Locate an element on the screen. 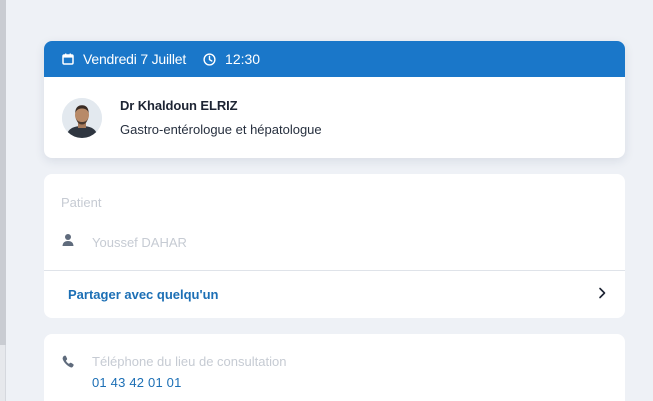  patient-row: Youssef DAHAR is located at coordinates (124, 242).